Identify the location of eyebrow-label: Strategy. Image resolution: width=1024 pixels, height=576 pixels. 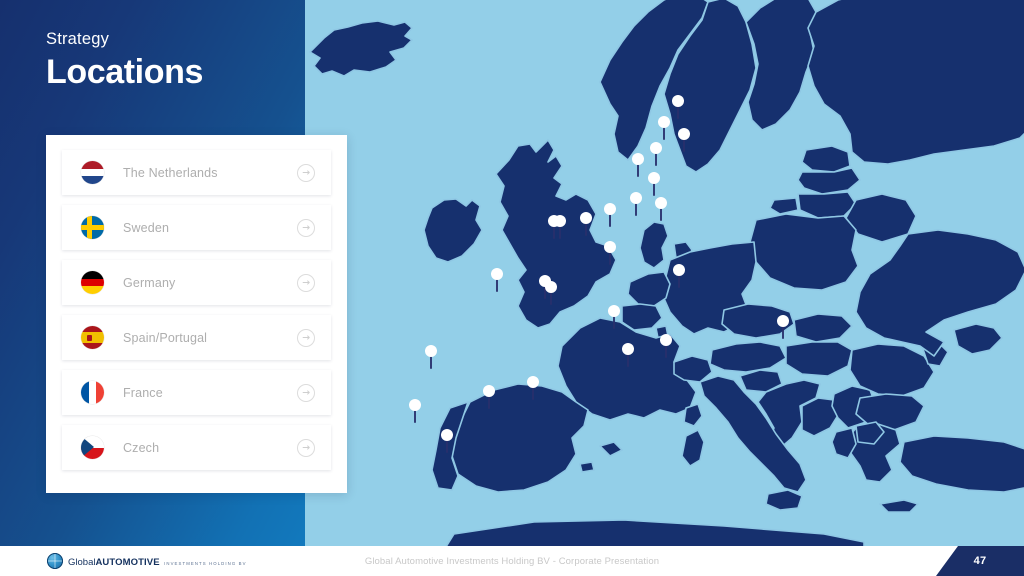
(78, 39).